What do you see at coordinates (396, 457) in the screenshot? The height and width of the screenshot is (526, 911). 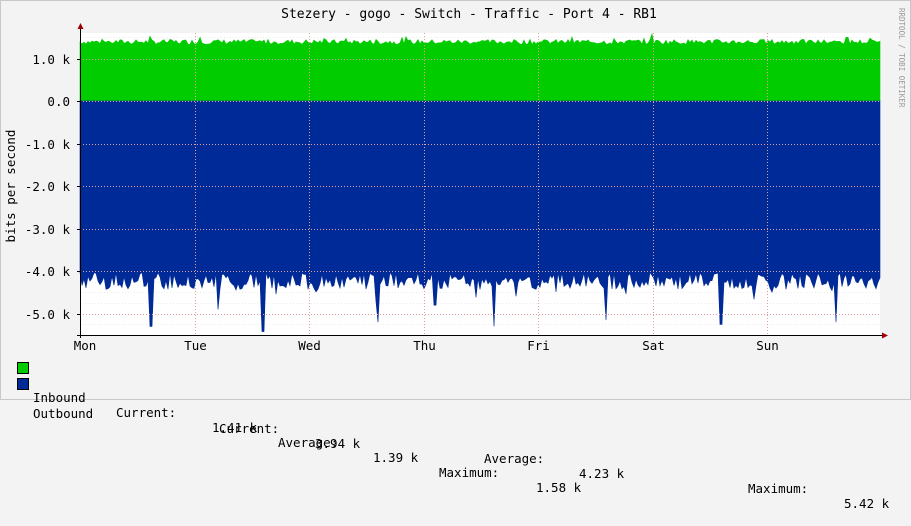 I see `inbound-average: 1.39 k` at bounding box center [396, 457].